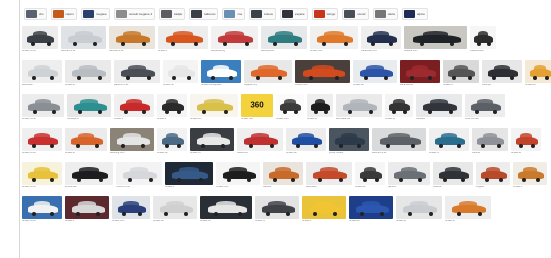  I want to click on result-source-caption: carbuyer, so click(502, 86).